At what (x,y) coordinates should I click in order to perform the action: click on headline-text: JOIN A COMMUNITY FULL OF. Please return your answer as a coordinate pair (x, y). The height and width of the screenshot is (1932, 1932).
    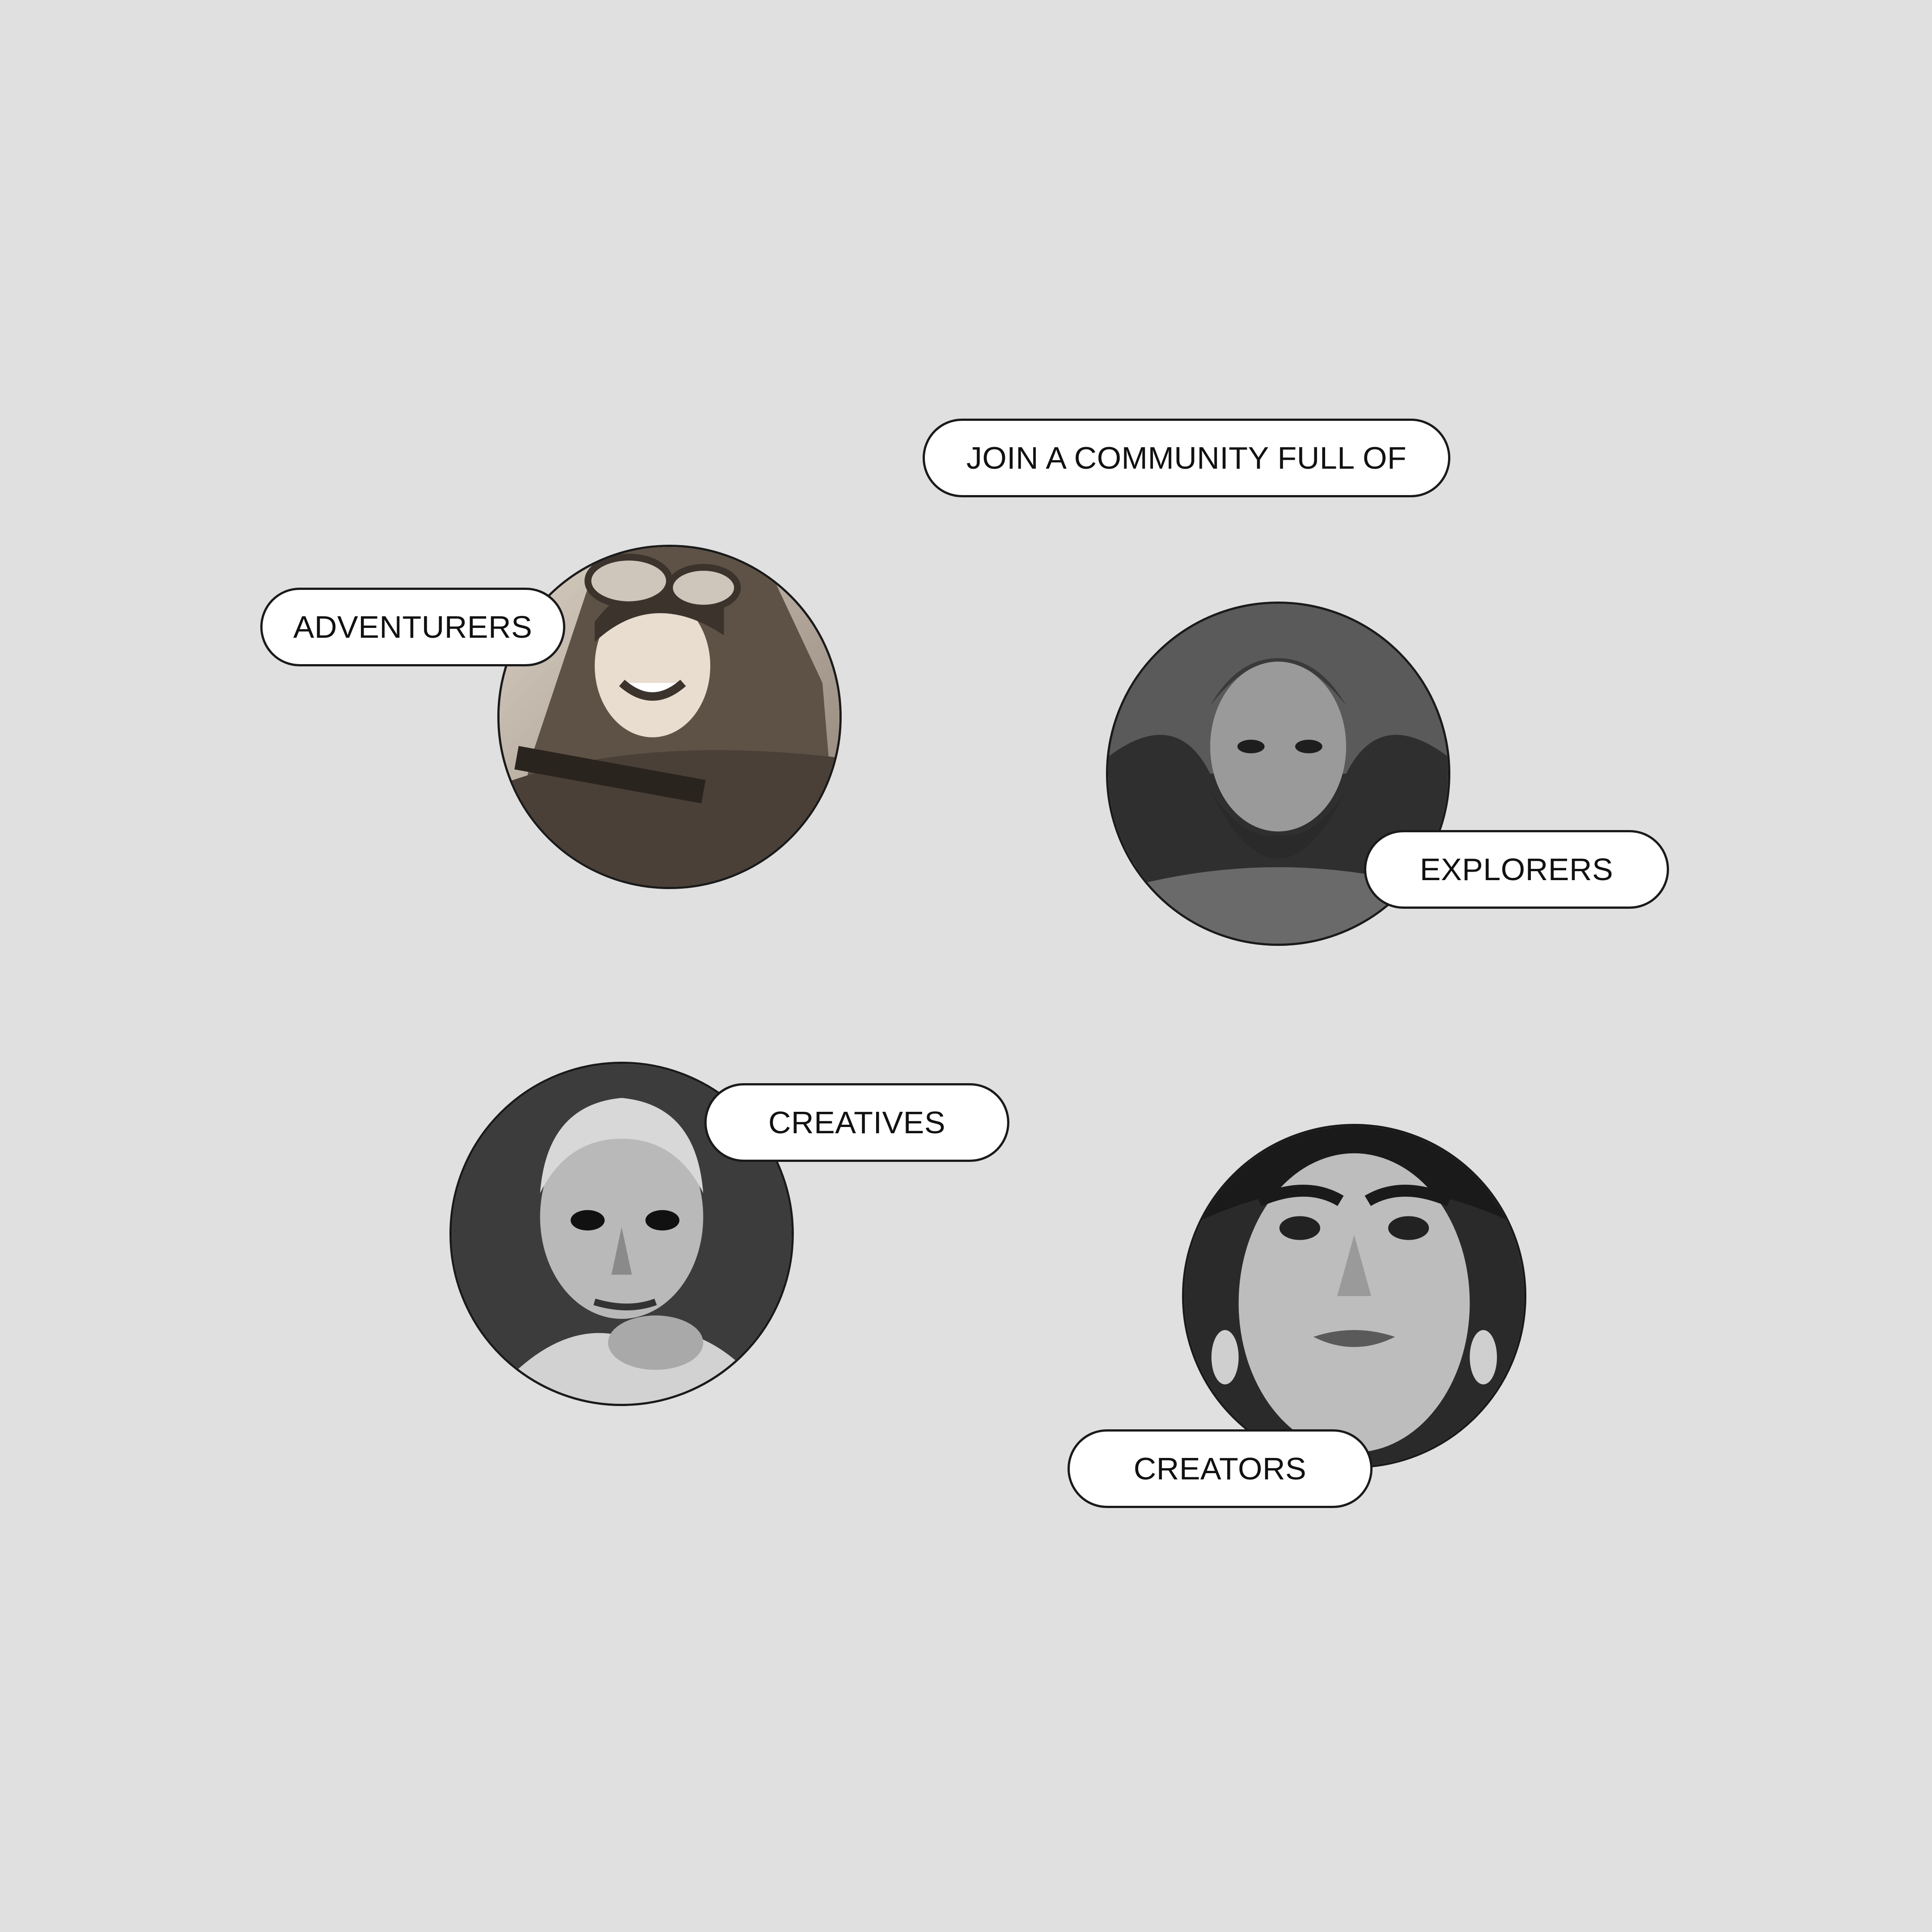
    Looking at the image, I should click on (1186, 458).